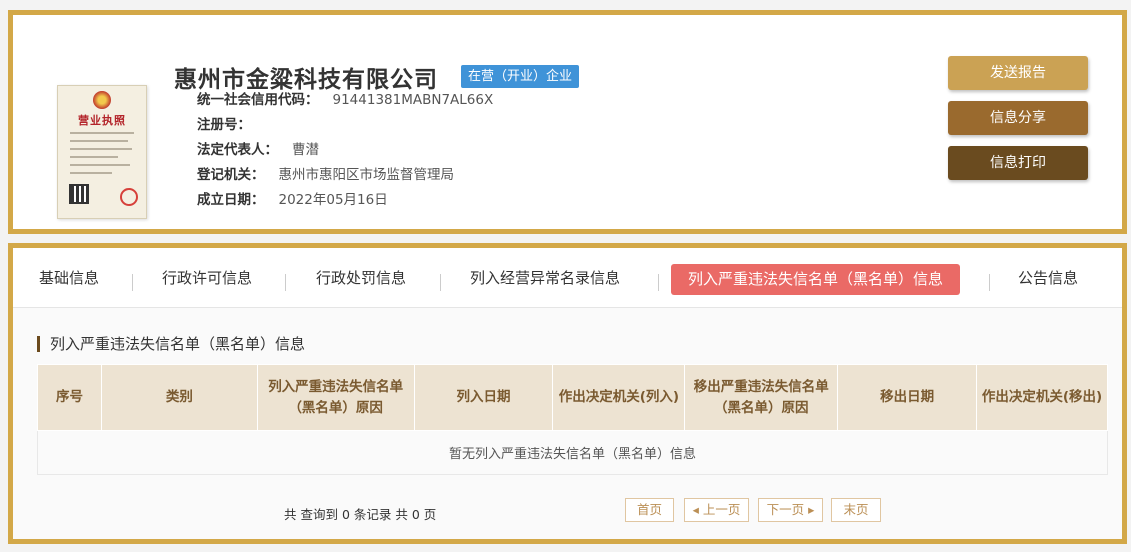 The height and width of the screenshot is (552, 1131). I want to click on pagination-summary: 共 查询到 0 条记录 共 0 页, so click(360, 514).